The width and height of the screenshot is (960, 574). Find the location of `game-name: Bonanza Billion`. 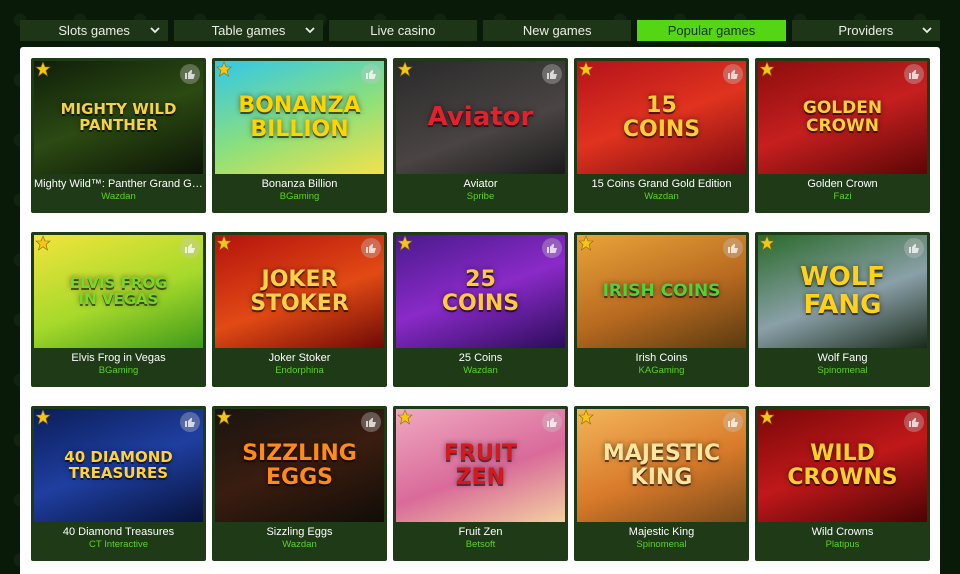

game-name: Bonanza Billion is located at coordinates (299, 184).